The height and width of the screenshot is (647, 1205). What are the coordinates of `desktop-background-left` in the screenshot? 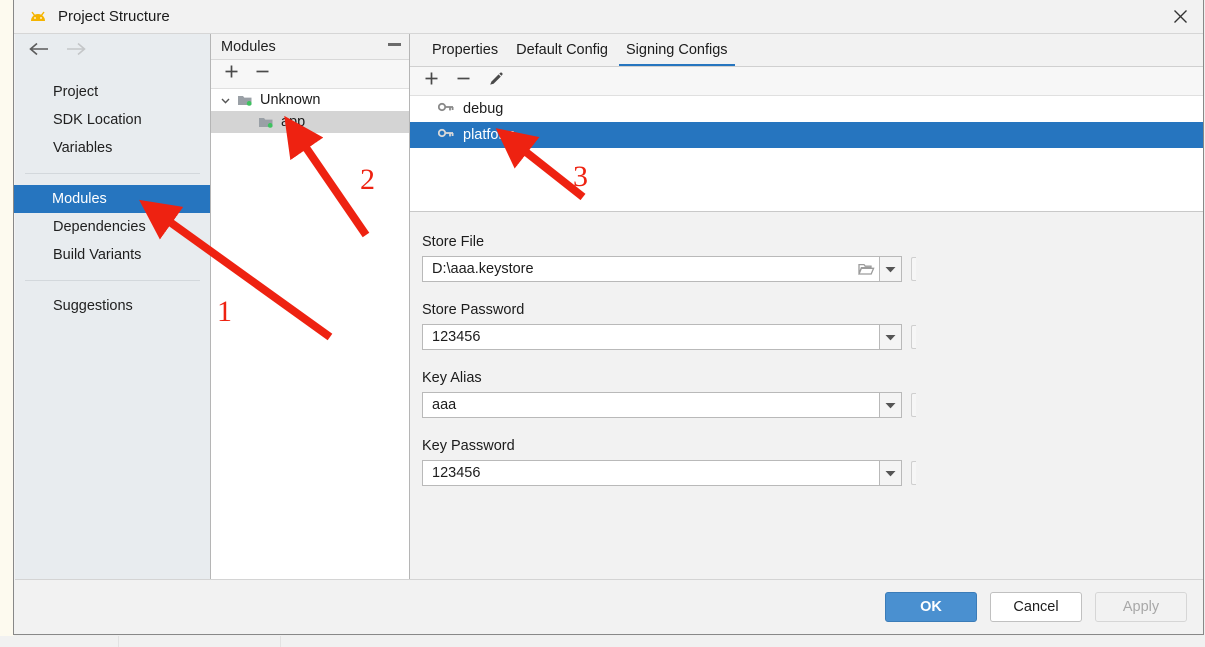 It's located at (7, 323).